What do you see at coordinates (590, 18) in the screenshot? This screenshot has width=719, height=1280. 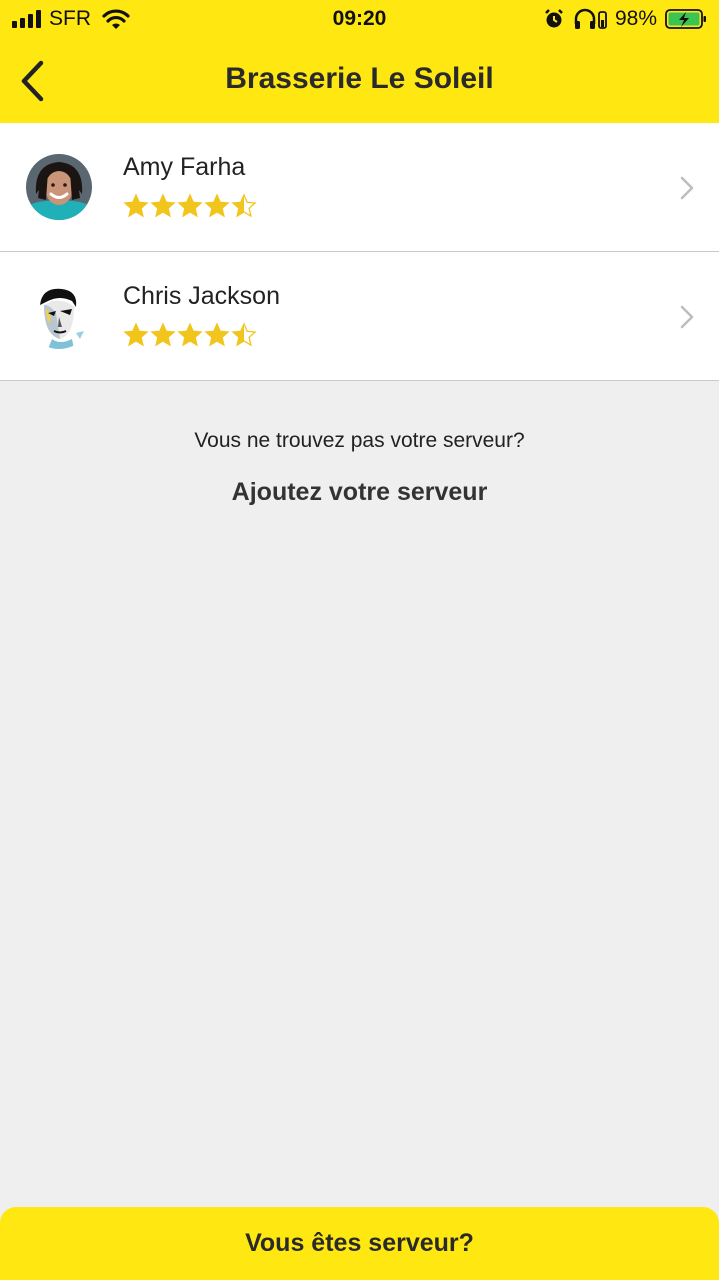 I see `headphones-icon` at bounding box center [590, 18].